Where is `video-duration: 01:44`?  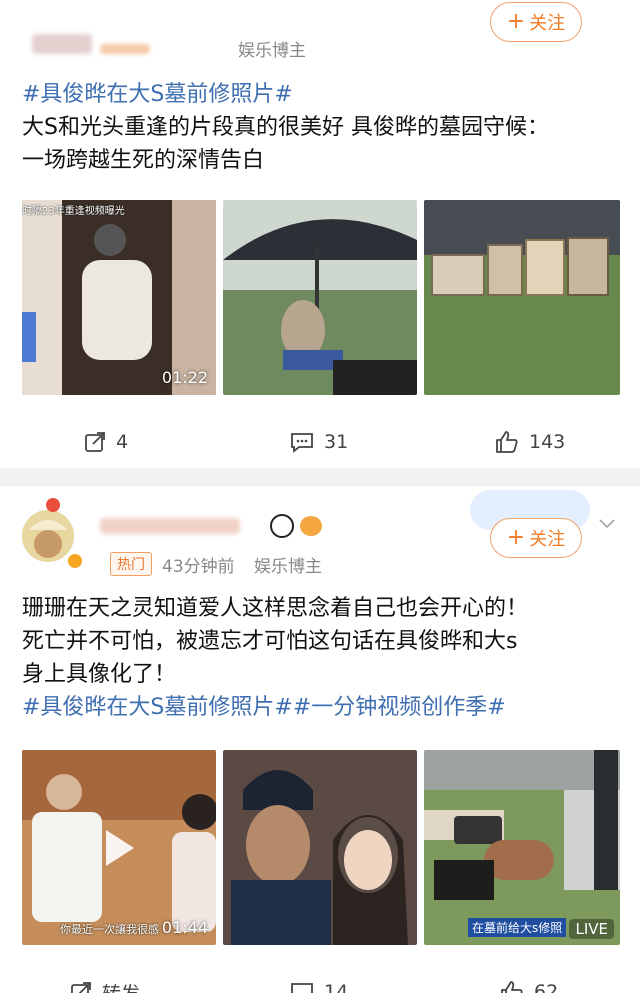
video-duration: 01:44 is located at coordinates (184, 927).